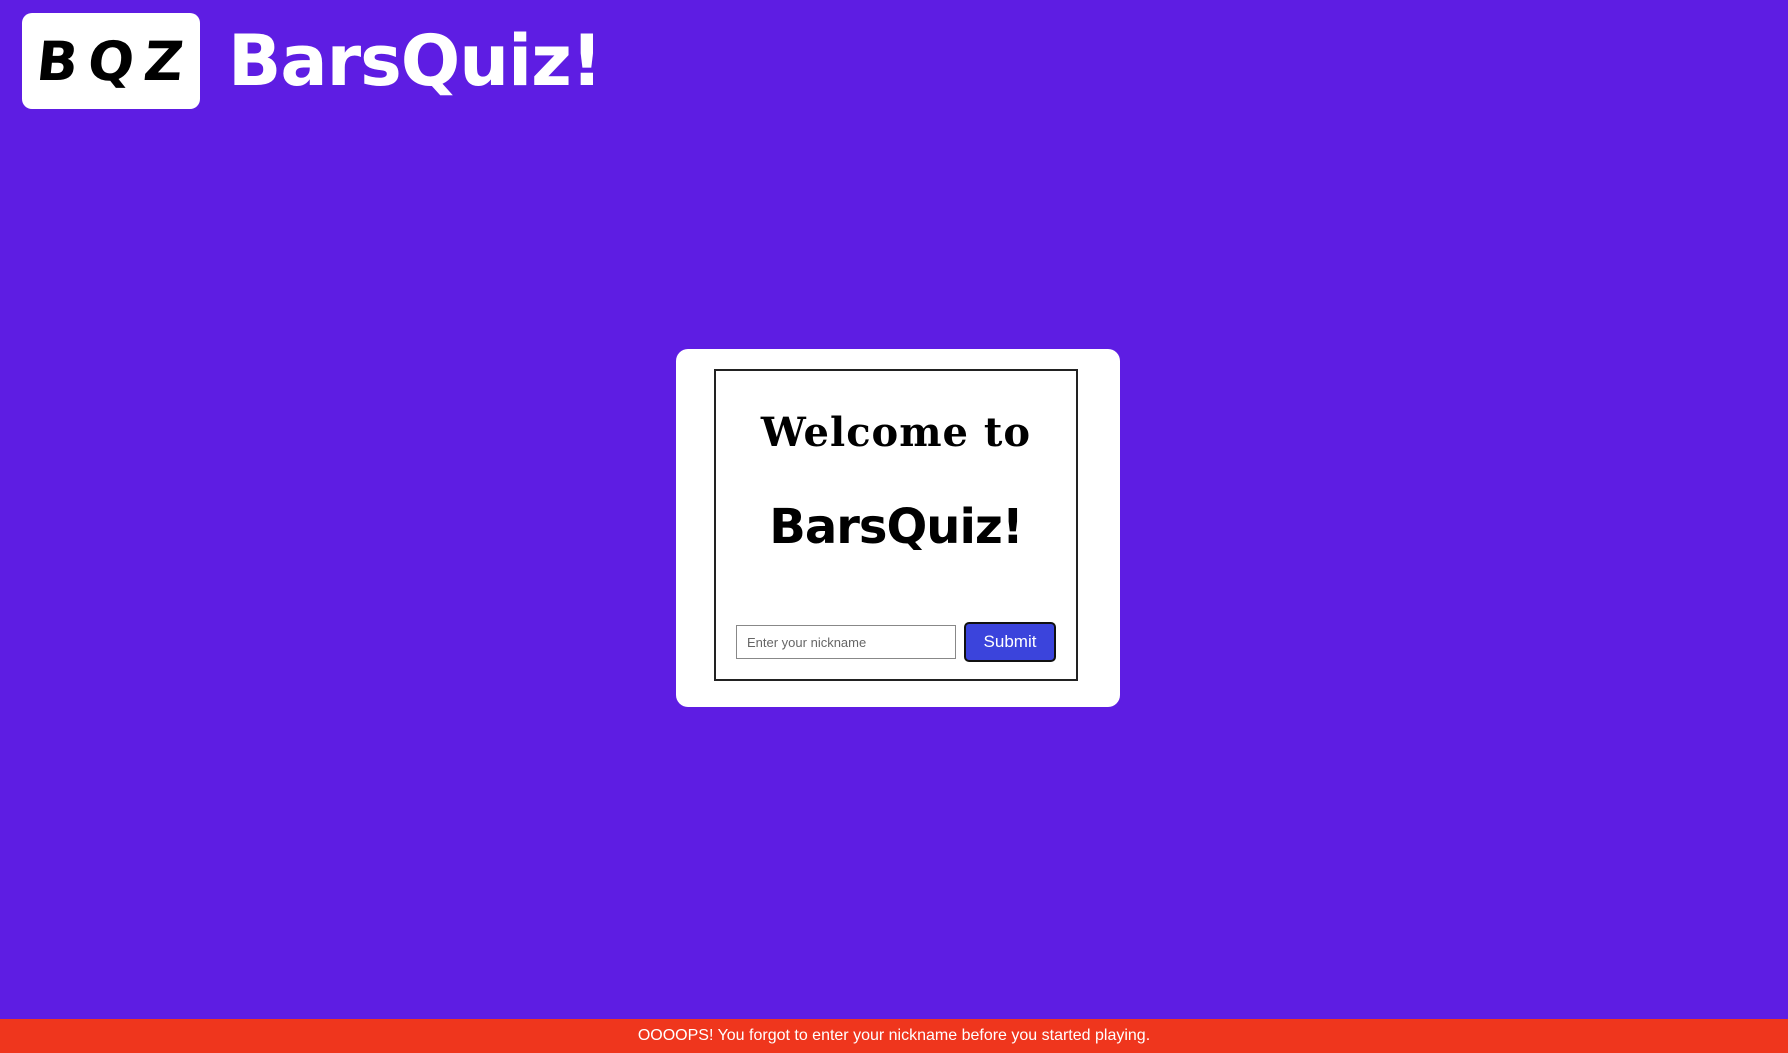  I want to click on header: BQZ BarsQuiz!, so click(312, 61).